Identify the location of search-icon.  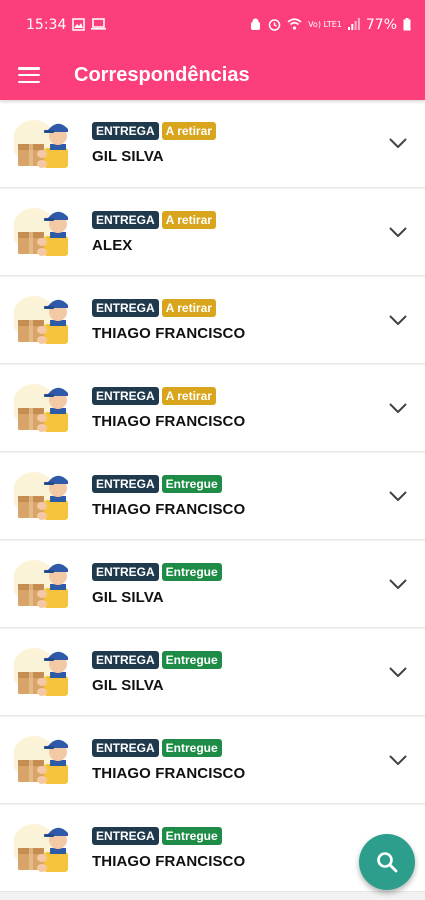
(387, 862).